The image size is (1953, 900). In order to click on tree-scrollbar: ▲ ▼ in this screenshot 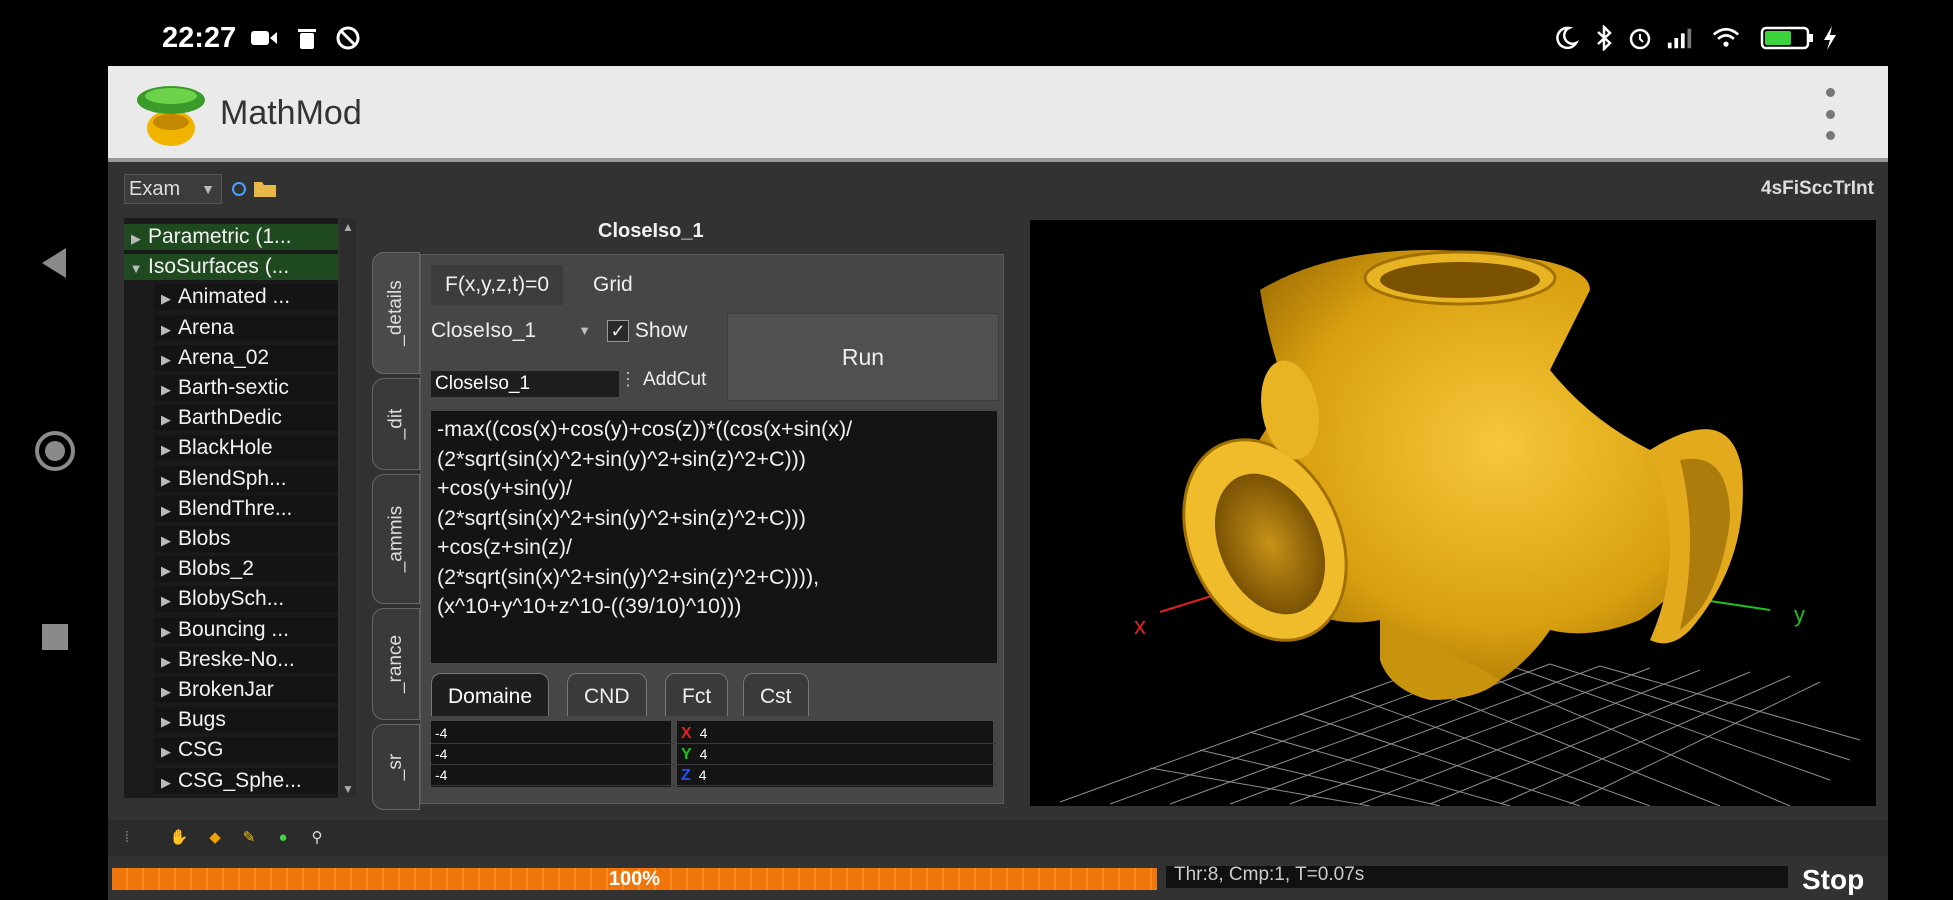, I will do `click(348, 508)`.